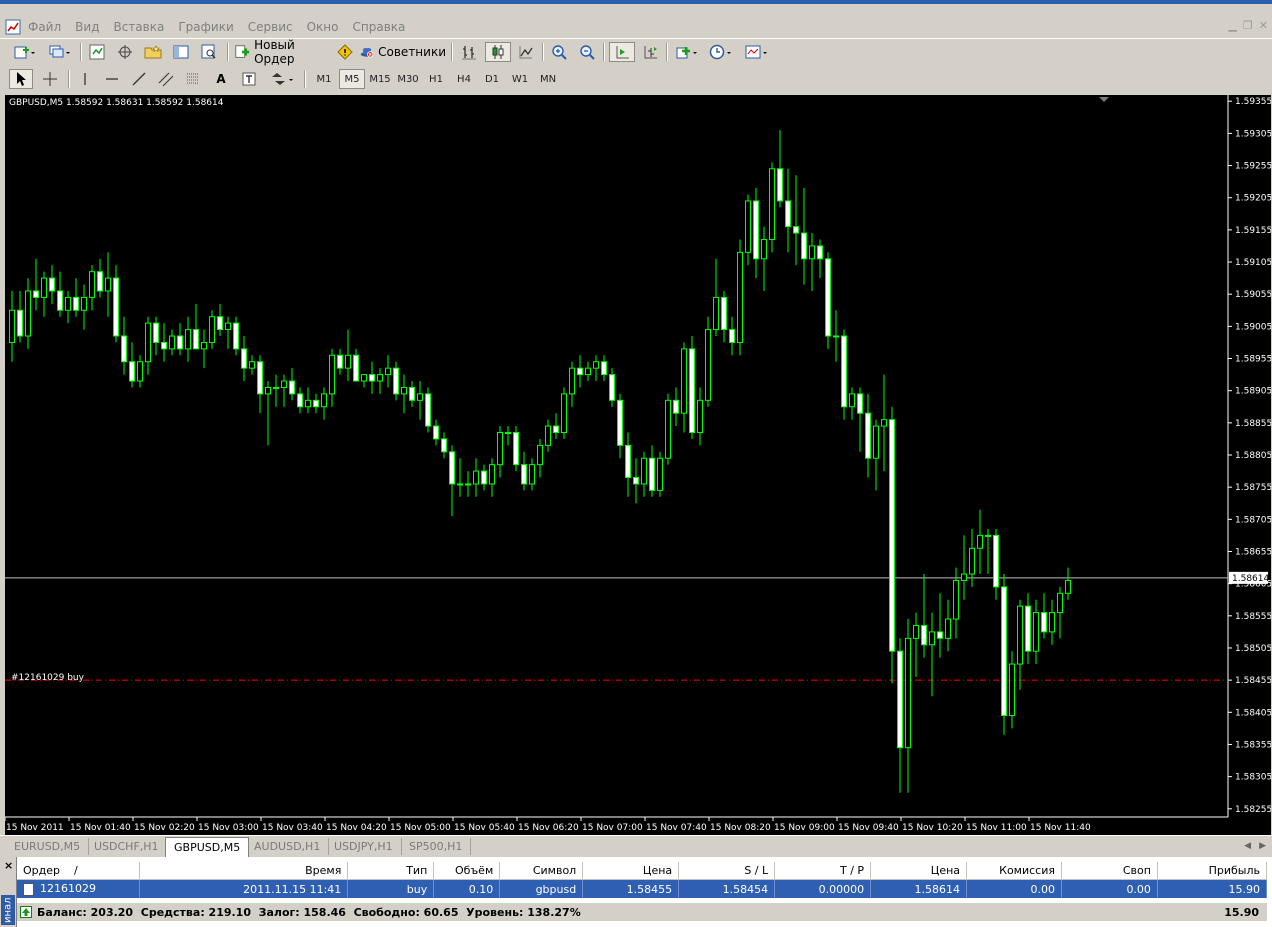  I want to click on column-header-tp: T / P, so click(823, 871).